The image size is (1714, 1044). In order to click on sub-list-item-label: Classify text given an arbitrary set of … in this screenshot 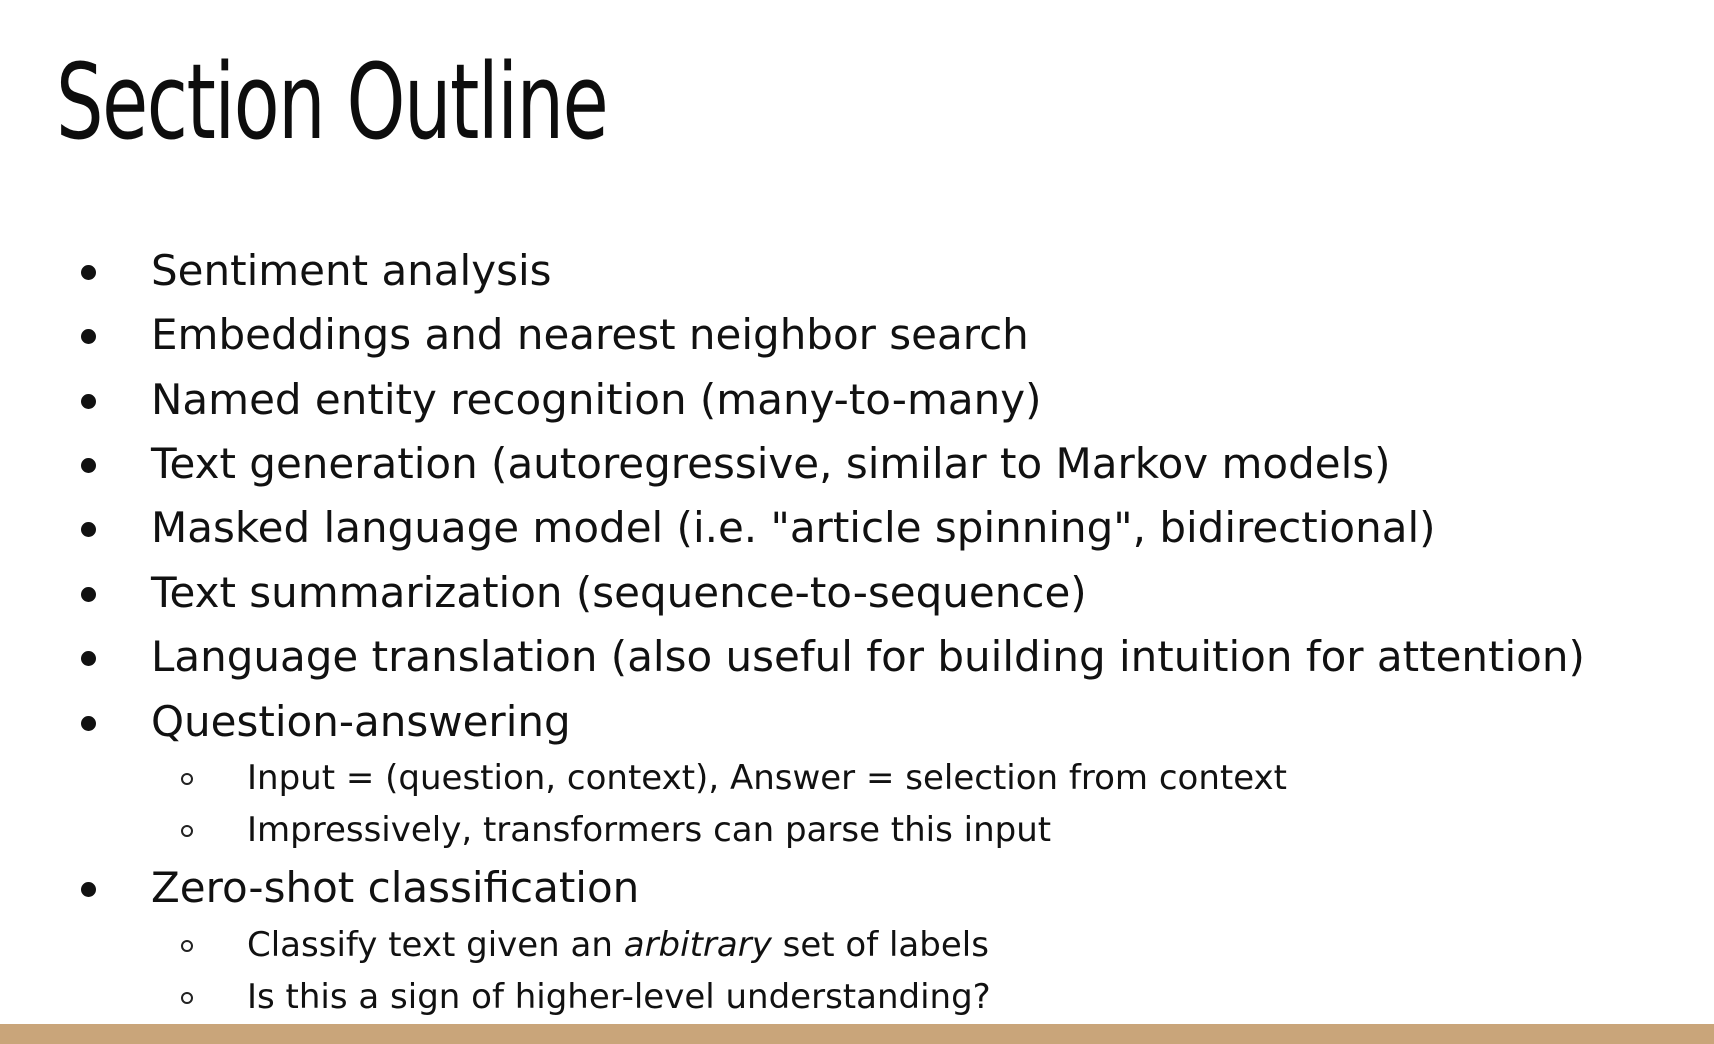, I will do `click(618, 945)`.